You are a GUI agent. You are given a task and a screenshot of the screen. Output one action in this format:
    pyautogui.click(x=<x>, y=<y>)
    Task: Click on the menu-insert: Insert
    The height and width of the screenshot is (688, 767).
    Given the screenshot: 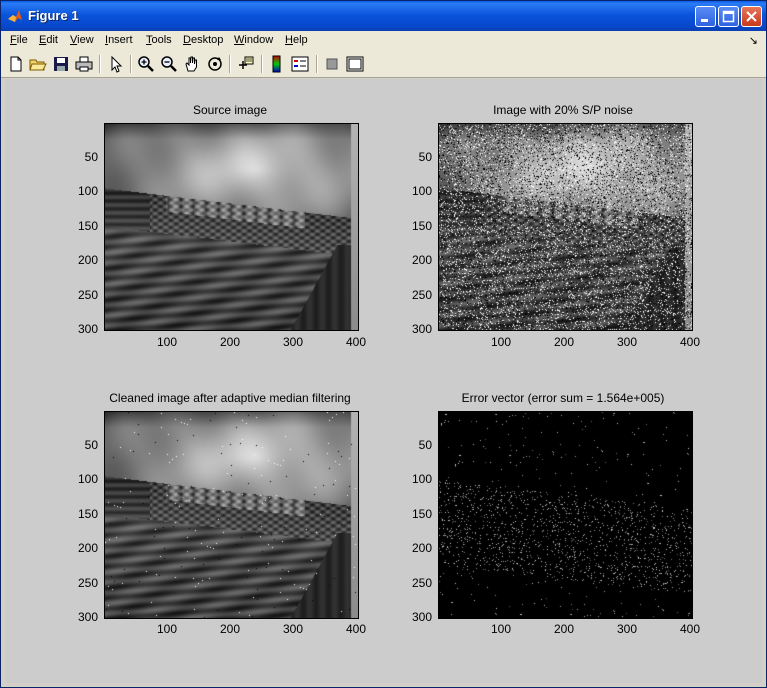 What is the action you would take?
    pyautogui.click(x=119, y=40)
    